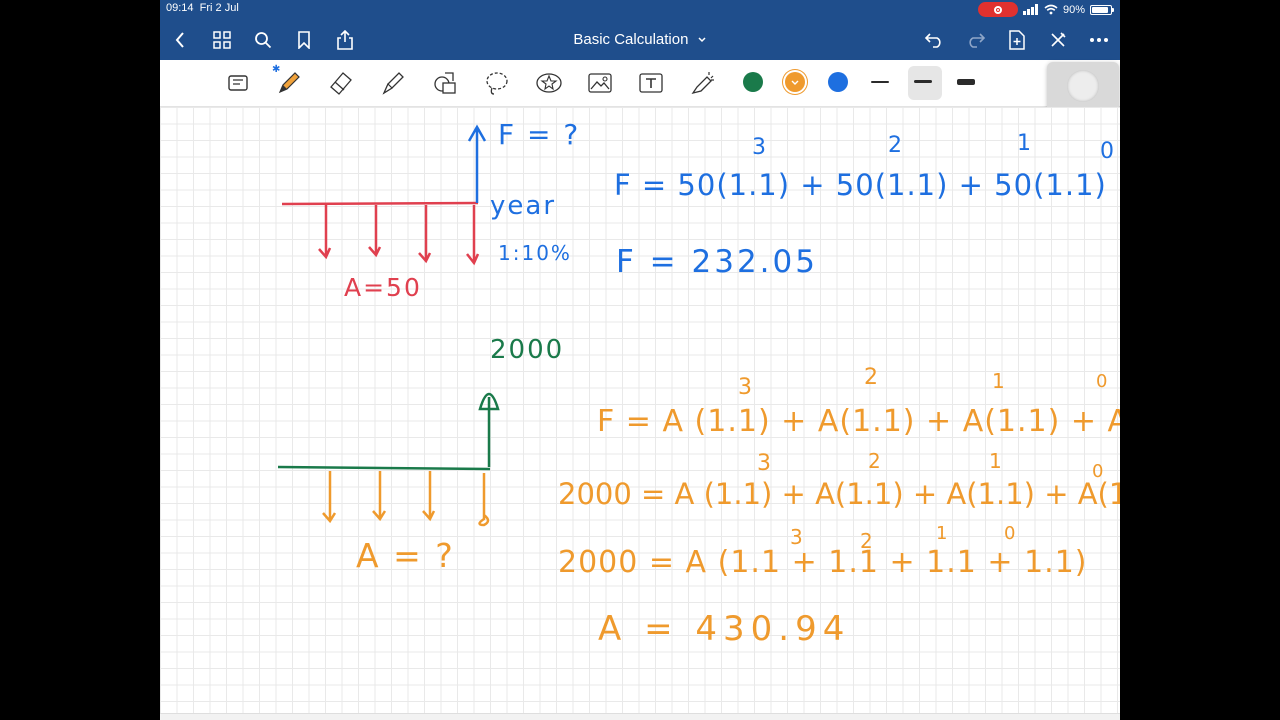  What do you see at coordinates (383, 287) in the screenshot?
I see `annuity-payment-label: A=50` at bounding box center [383, 287].